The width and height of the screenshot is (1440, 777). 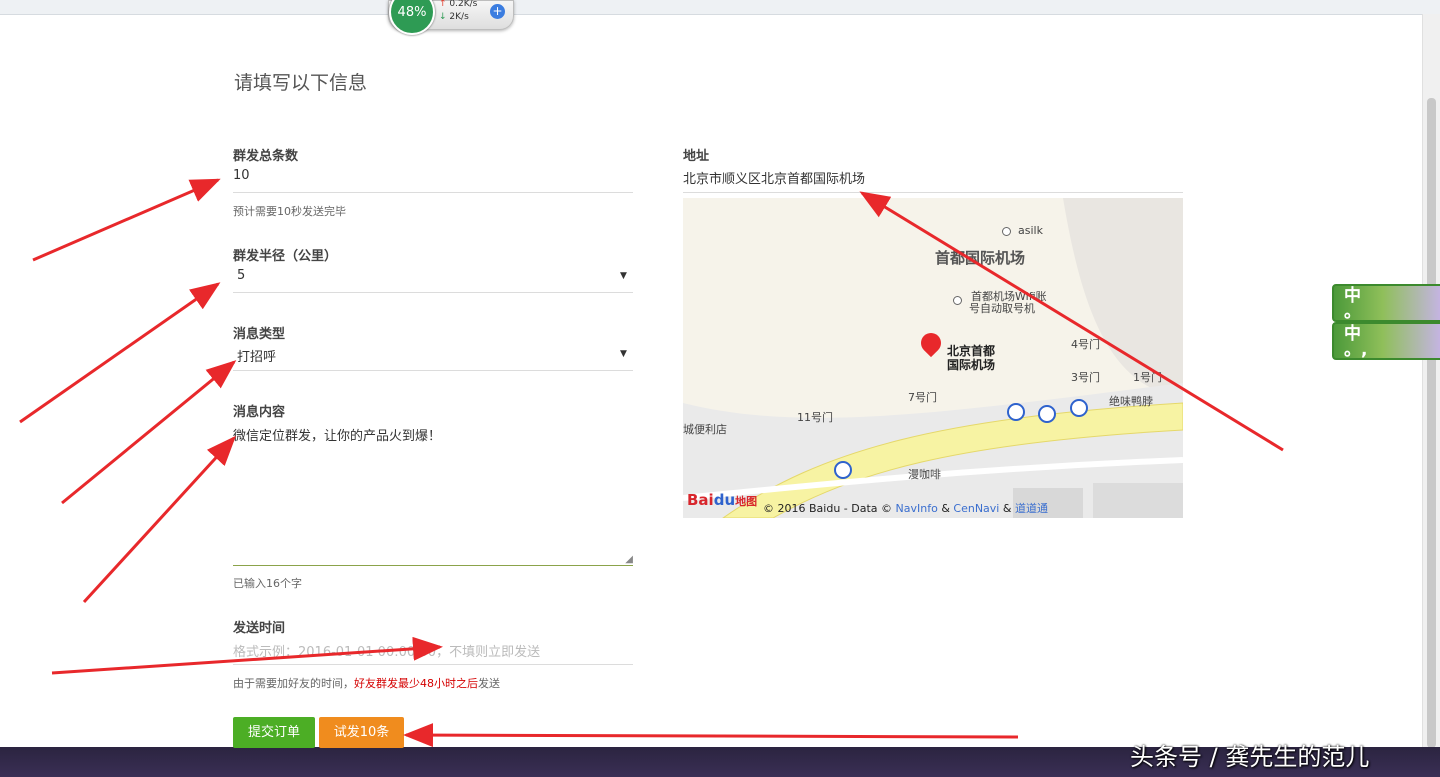 What do you see at coordinates (241, 275) in the screenshot?
I see `radius-select: 5` at bounding box center [241, 275].